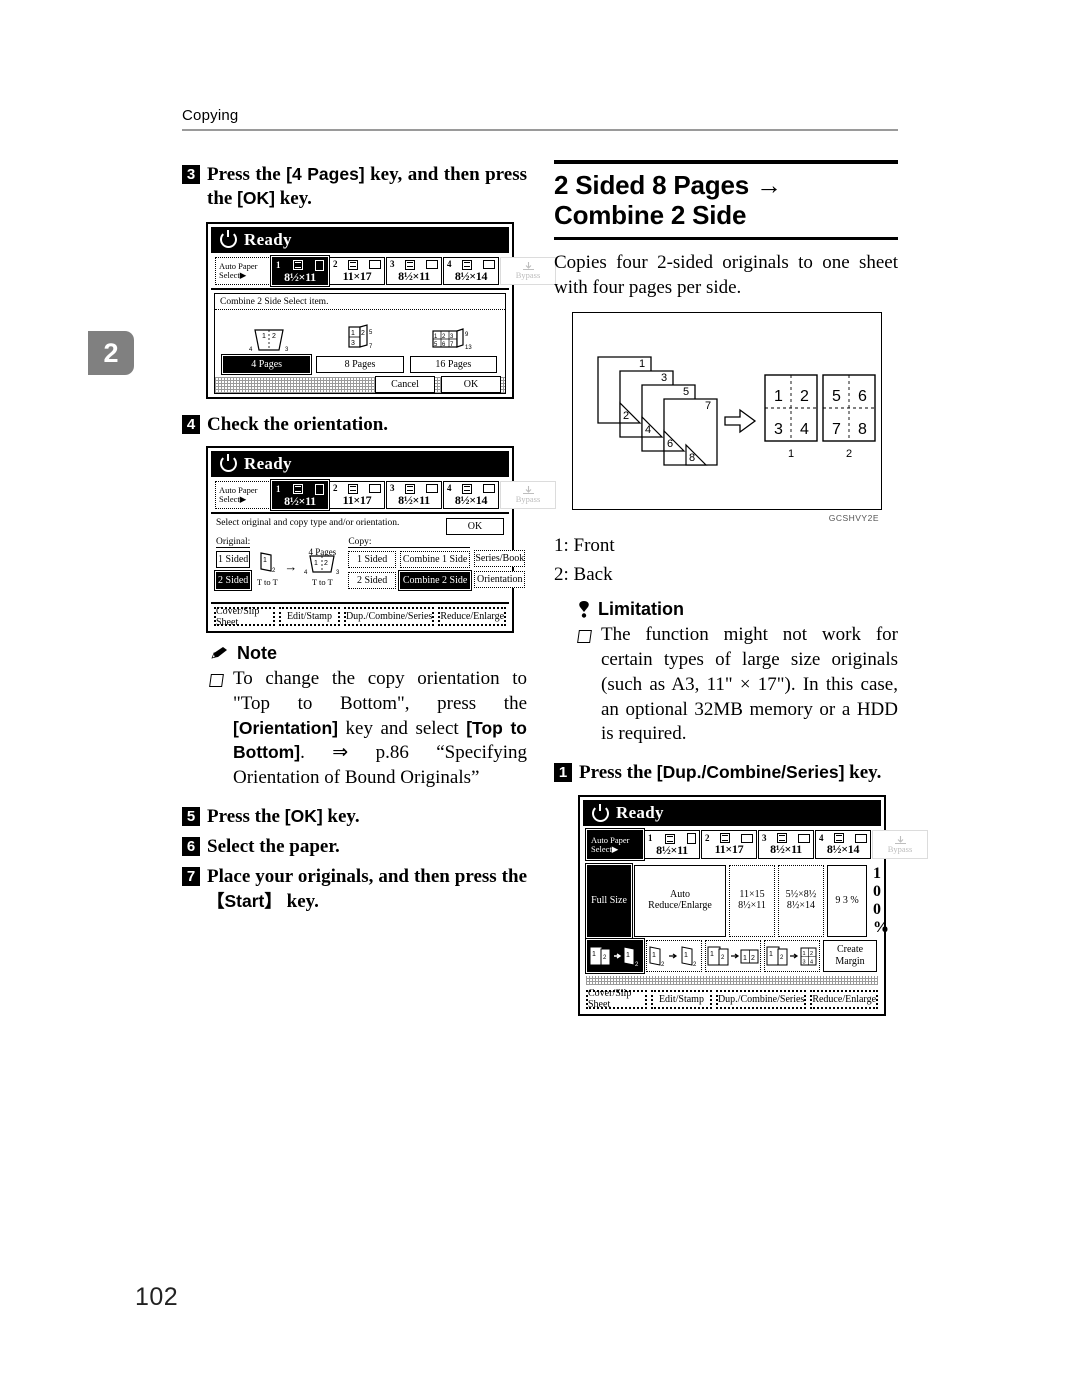 The height and width of the screenshot is (1397, 1080). Describe the element at coordinates (322, 565) in the screenshot. I see `combine-2side-preview-icon: 1 2 4 3` at that location.